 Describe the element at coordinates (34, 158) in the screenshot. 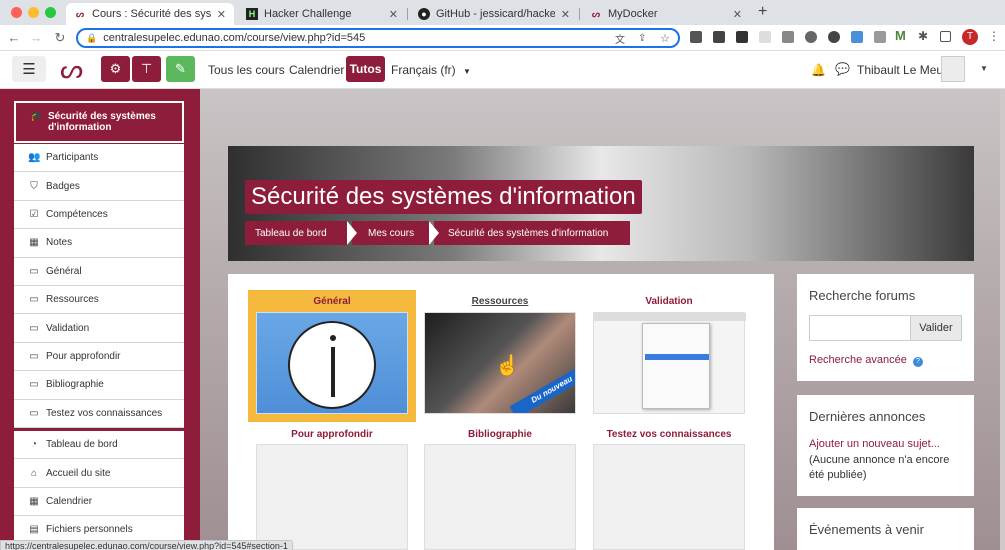

I see `users-icon: 👥` at that location.